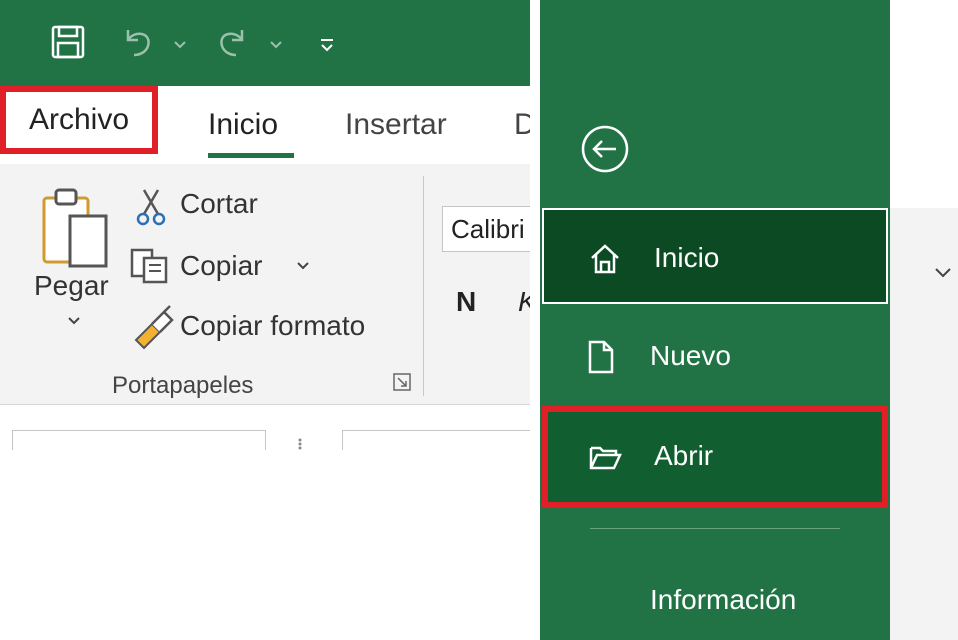 This screenshot has height=640, width=958. I want to click on quick-access-toolbar, so click(265, 43).